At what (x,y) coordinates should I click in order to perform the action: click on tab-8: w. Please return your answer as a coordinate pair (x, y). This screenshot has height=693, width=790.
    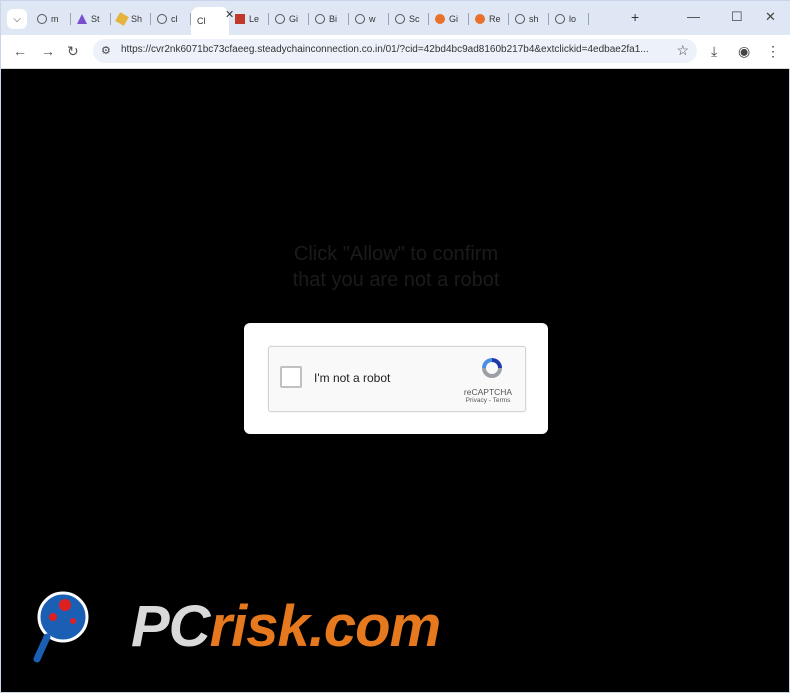
    Looking at the image, I should click on (369, 19).